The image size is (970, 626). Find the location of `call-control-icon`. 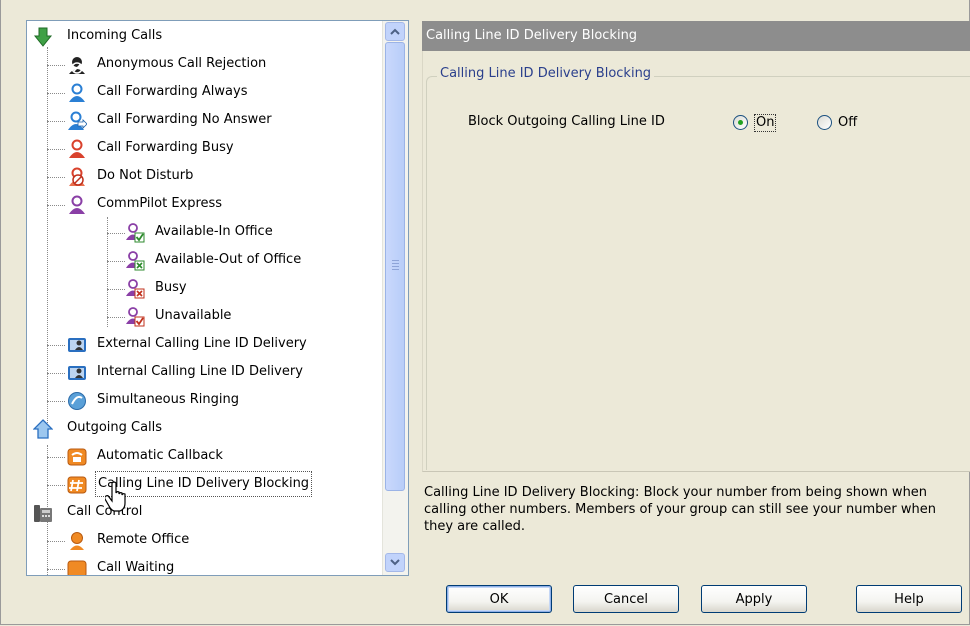

call-control-icon is located at coordinates (43, 513).